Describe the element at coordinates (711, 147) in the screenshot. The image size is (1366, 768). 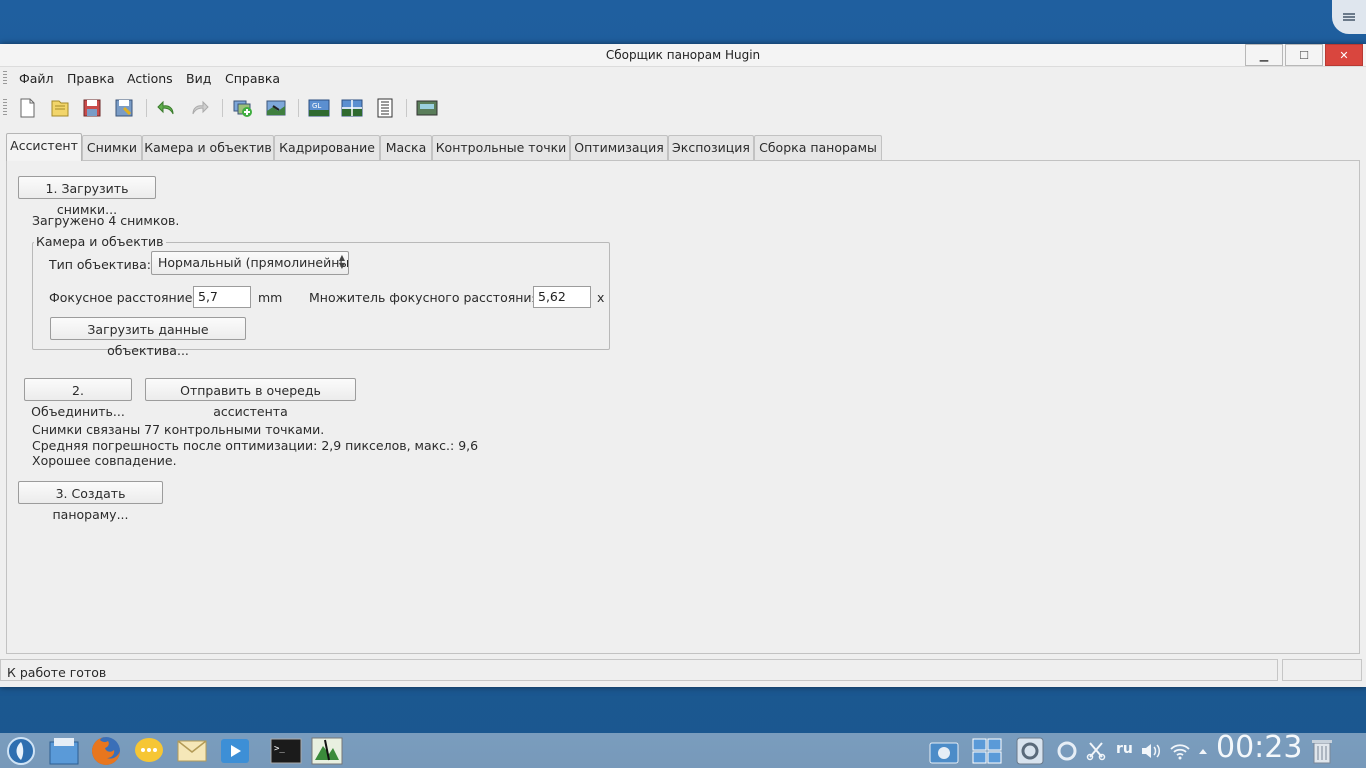
I see `tab-exposure: Экспозиция` at that location.